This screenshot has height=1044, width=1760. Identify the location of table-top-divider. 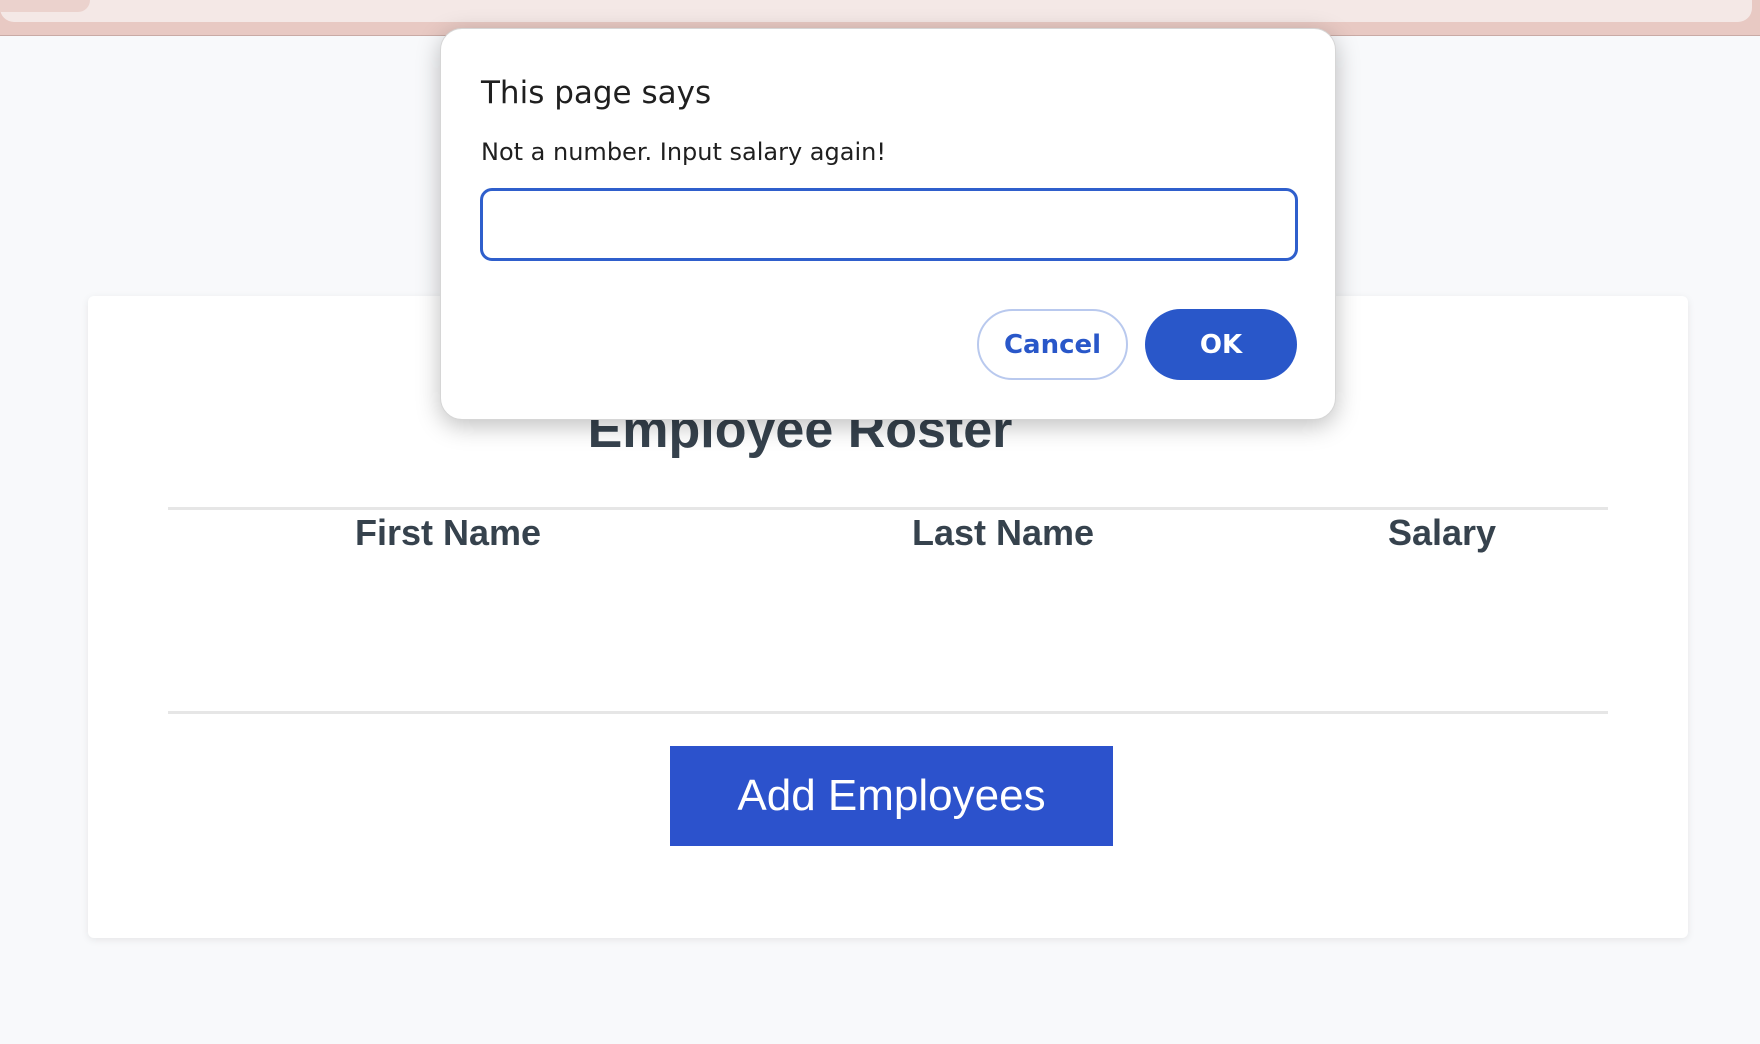
(888, 508).